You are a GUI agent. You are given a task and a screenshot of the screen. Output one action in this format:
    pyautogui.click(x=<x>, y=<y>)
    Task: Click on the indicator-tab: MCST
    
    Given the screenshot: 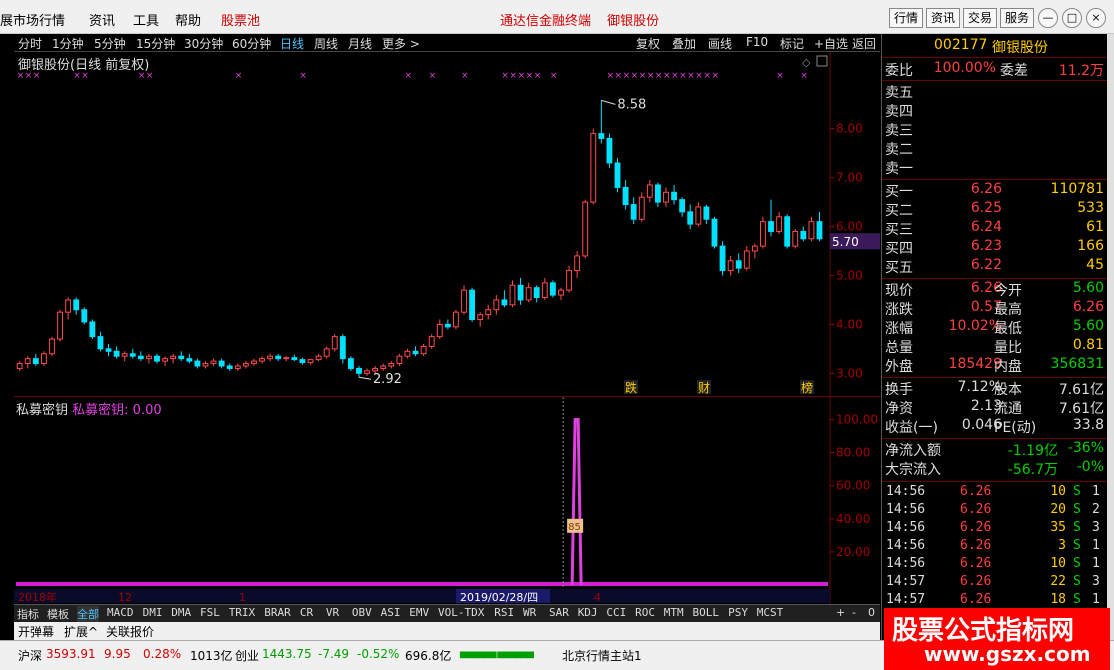 What is the action you would take?
    pyautogui.click(x=770, y=612)
    